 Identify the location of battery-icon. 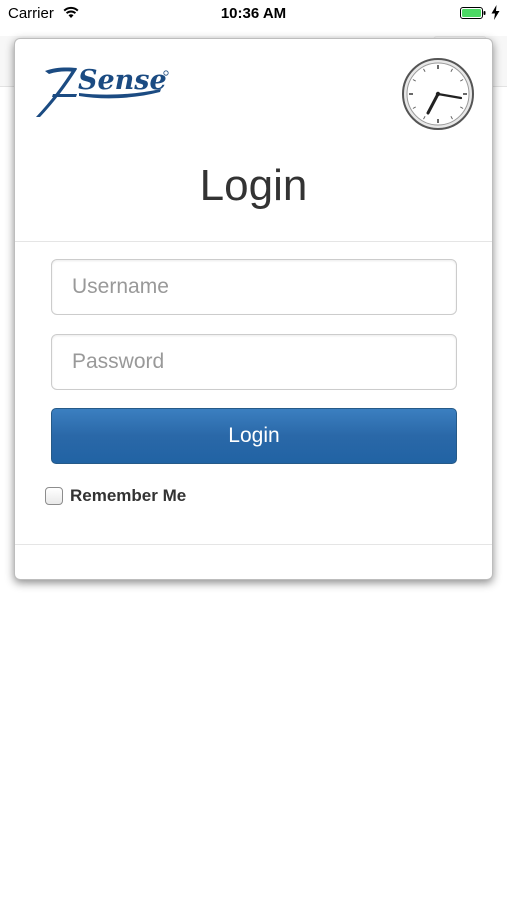
(473, 13).